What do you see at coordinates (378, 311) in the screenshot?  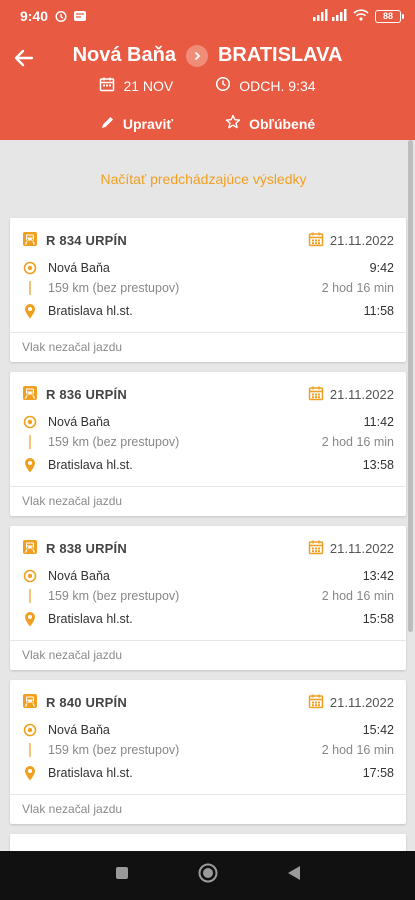 I see `arrival-time: 11:58` at bounding box center [378, 311].